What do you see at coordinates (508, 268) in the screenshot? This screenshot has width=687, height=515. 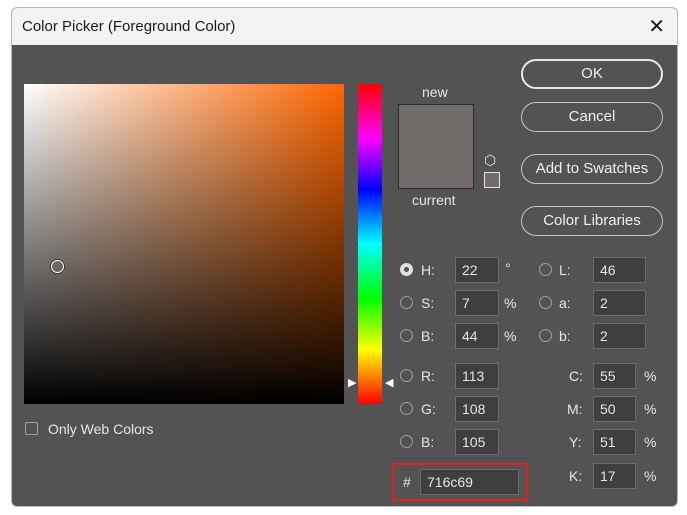 I see `hue-unit: °` at bounding box center [508, 268].